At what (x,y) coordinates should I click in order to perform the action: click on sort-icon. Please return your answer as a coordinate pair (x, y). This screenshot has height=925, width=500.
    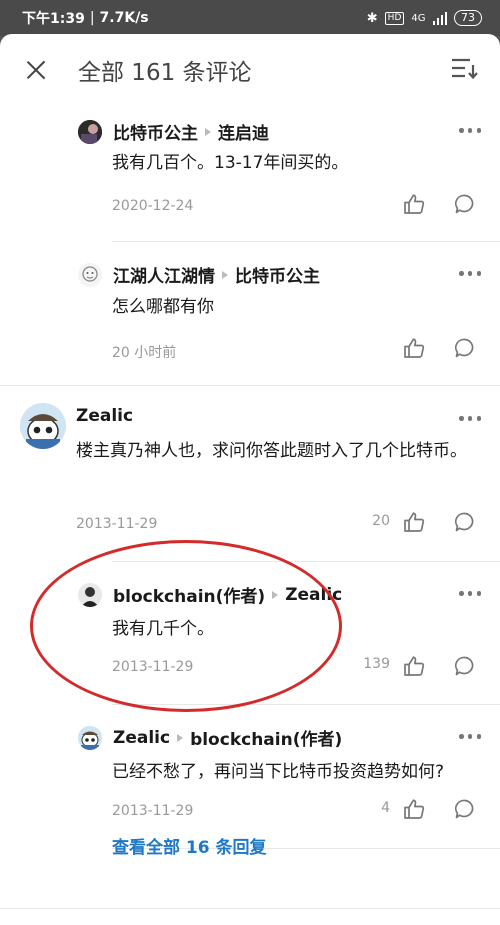
    Looking at the image, I should click on (464, 70).